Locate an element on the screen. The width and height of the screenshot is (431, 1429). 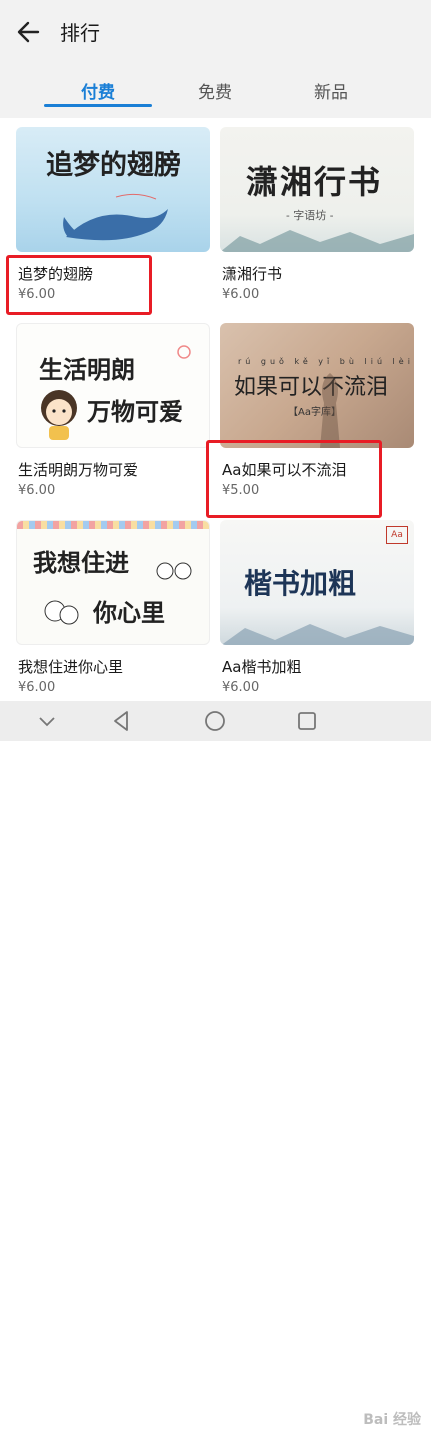
arrow-left-icon is located at coordinates (30, 32).